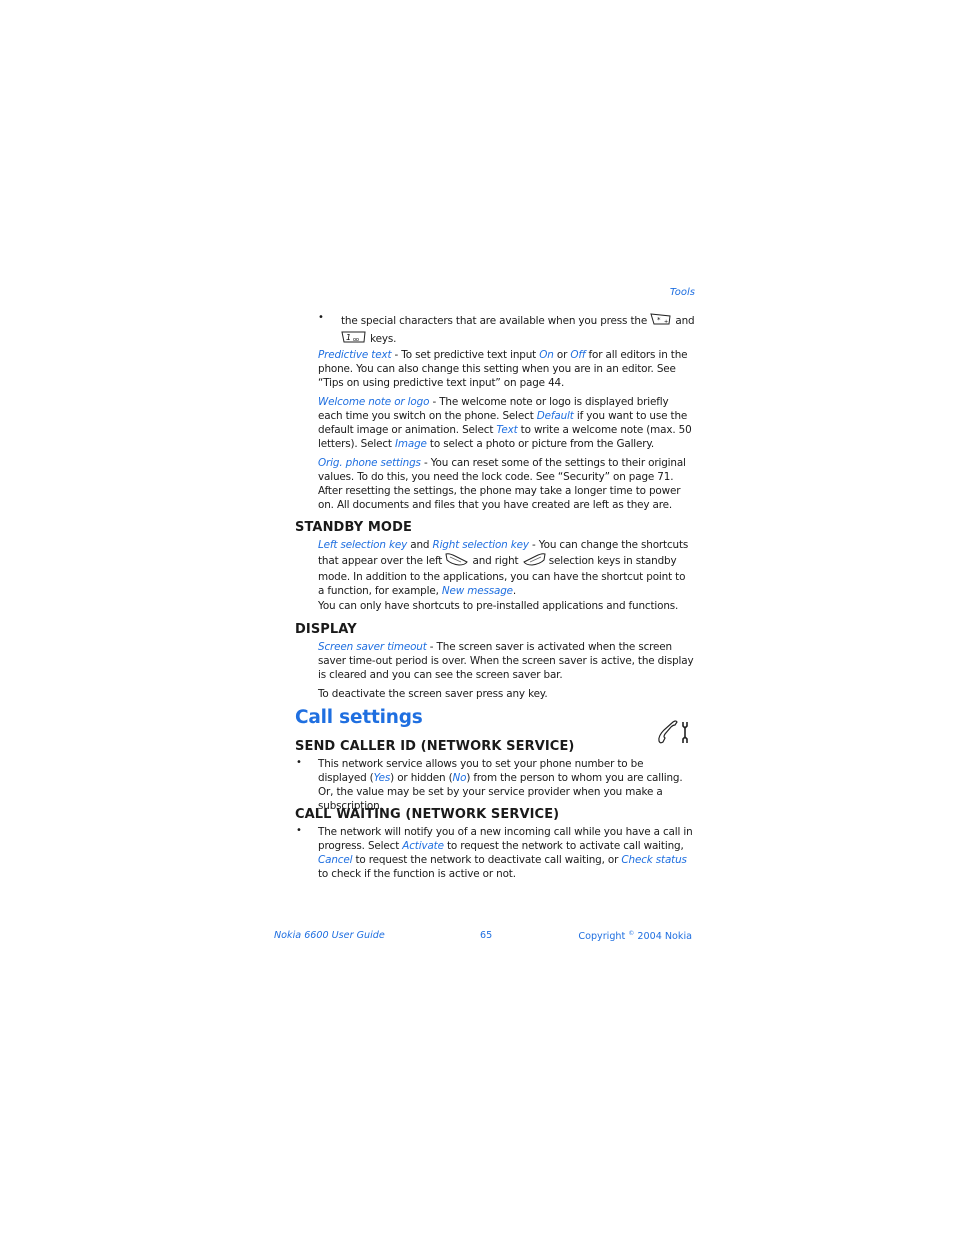  I want to click on bullet-text: keys., so click(383, 339).